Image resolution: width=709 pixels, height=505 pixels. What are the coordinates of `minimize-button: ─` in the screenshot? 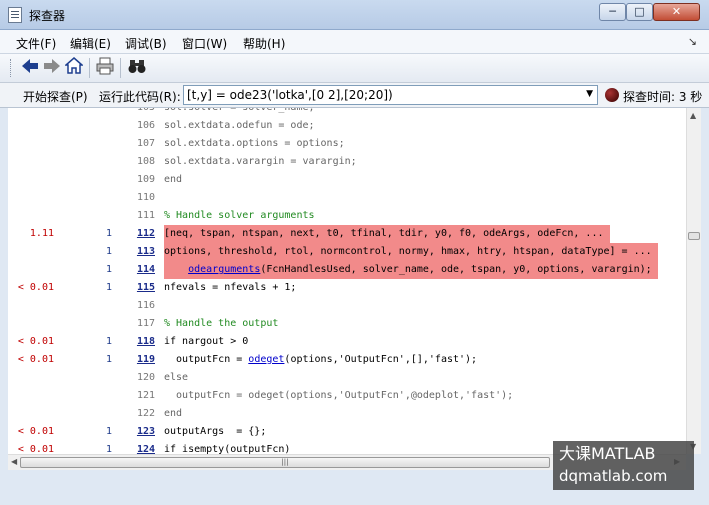 It's located at (612, 12).